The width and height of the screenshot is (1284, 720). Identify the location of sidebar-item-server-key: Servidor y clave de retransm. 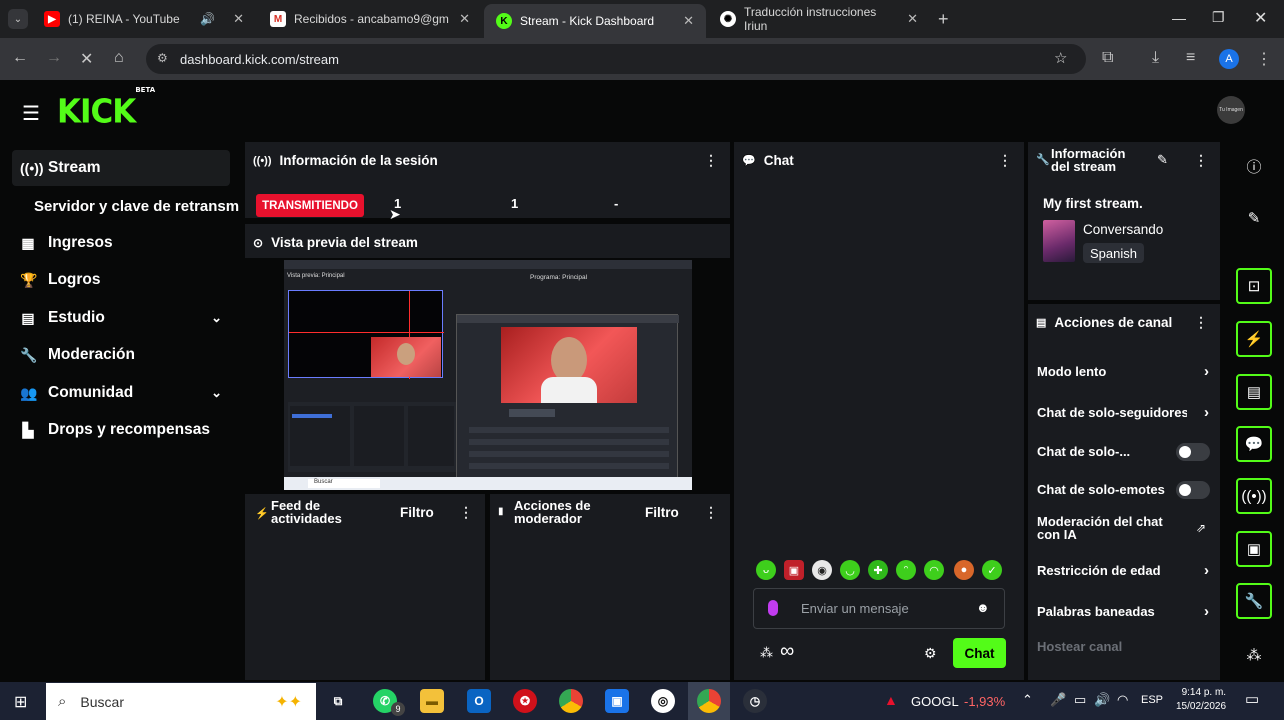
(128, 206).